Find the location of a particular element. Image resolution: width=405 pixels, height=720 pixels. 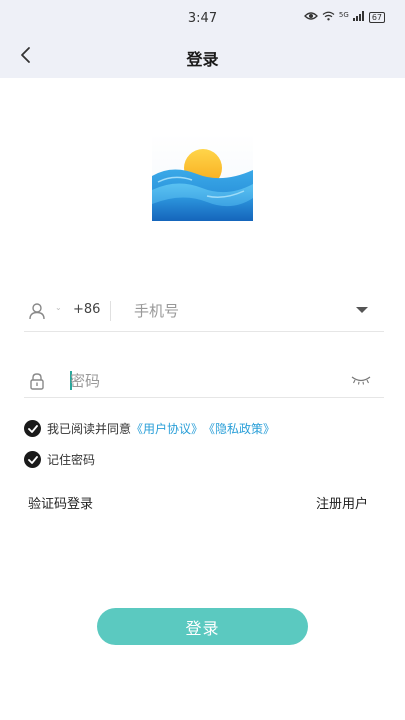

agreement-text: 我已阅读并同意 is located at coordinates (89, 429).